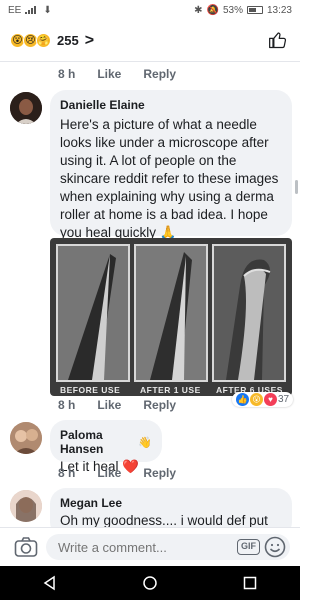 Image resolution: width=320 pixels, height=600 pixels. Describe the element at coordinates (242, 399) in the screenshot. I see `like-reaction-icon: 👍` at that location.